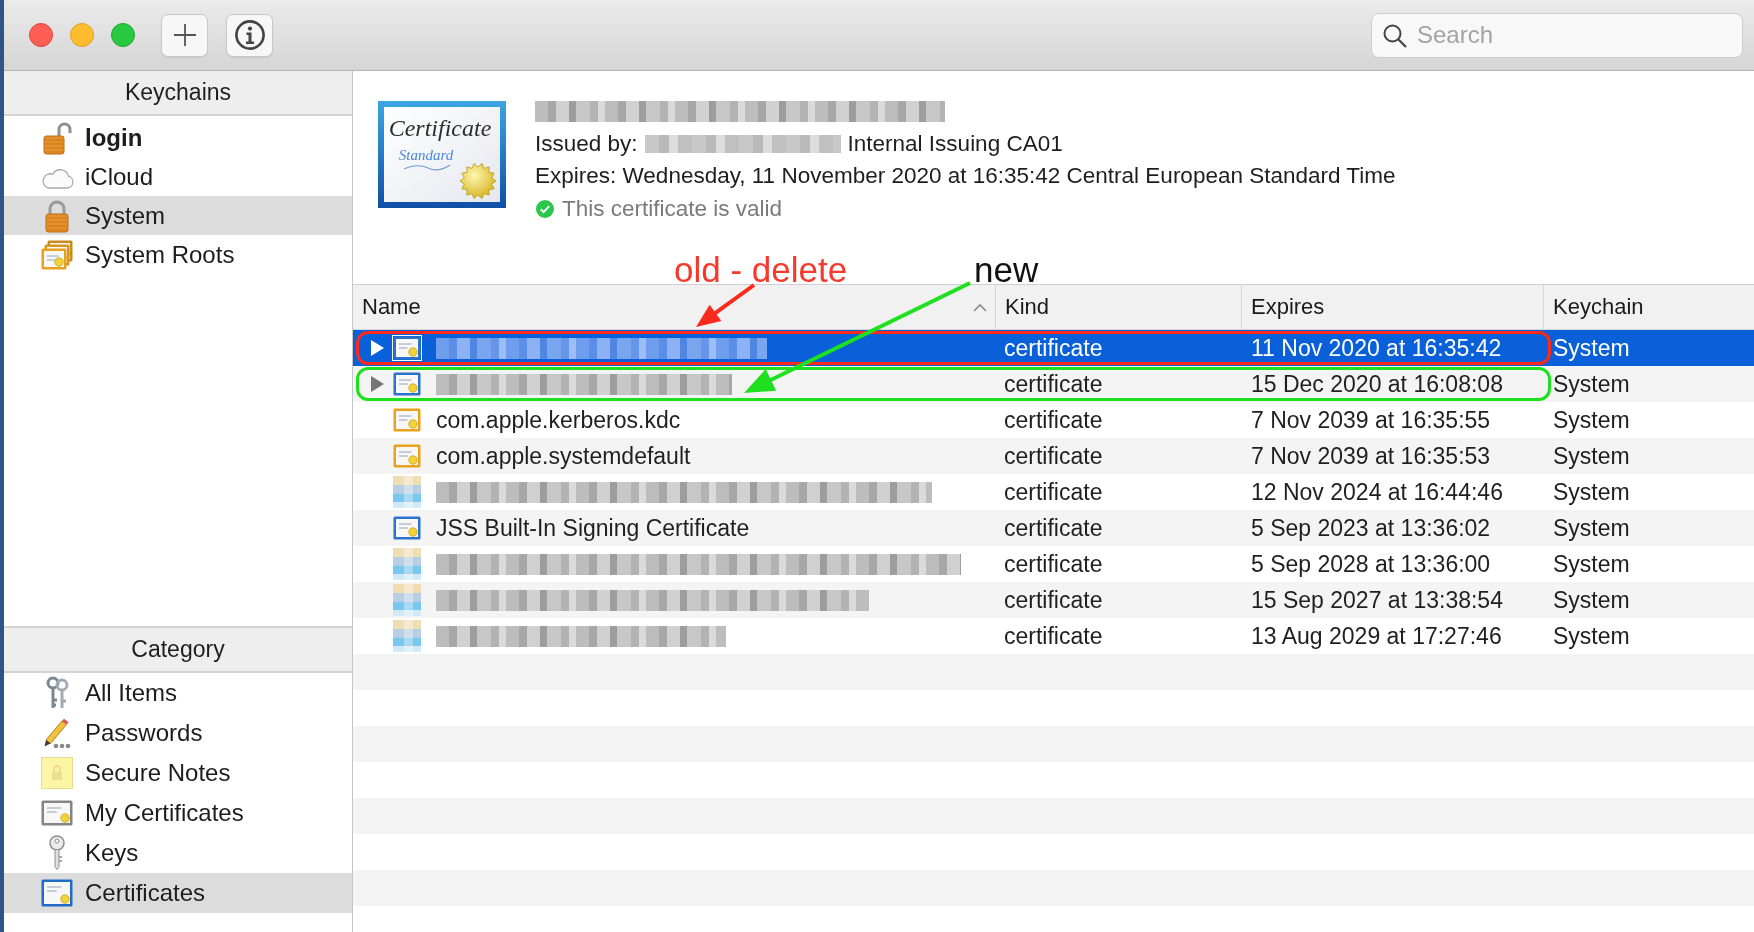  I want to click on zoom-button, so click(123, 35).